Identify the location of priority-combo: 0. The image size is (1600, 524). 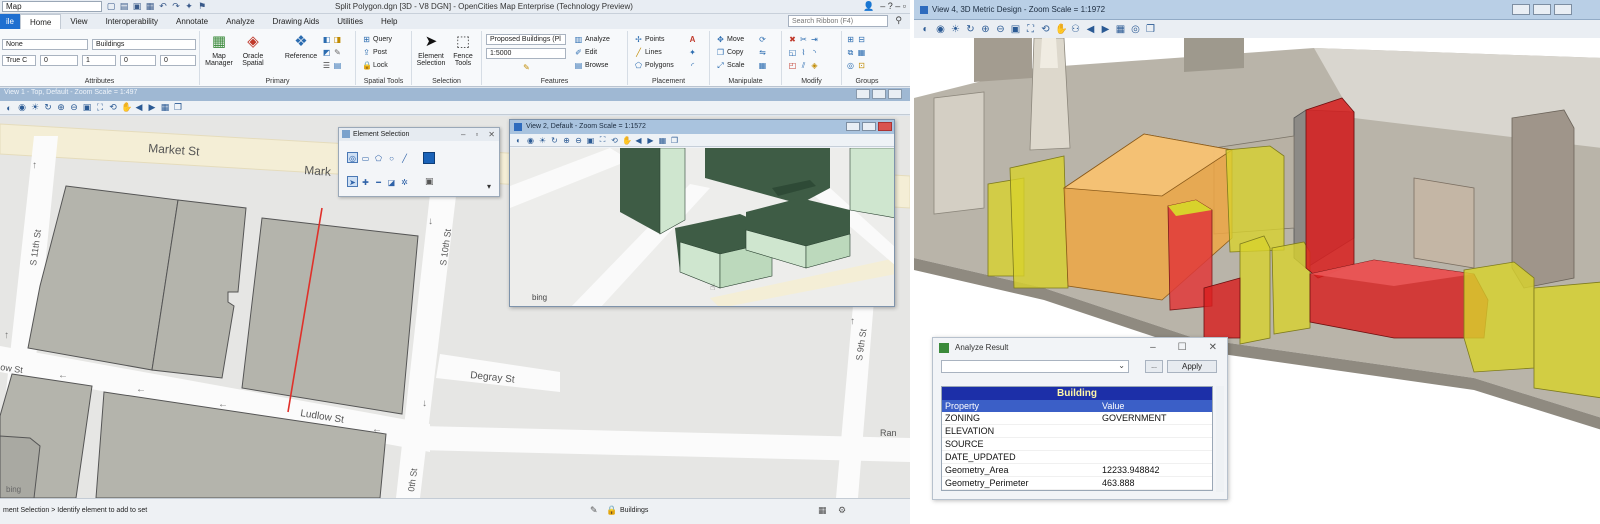
(178, 60).